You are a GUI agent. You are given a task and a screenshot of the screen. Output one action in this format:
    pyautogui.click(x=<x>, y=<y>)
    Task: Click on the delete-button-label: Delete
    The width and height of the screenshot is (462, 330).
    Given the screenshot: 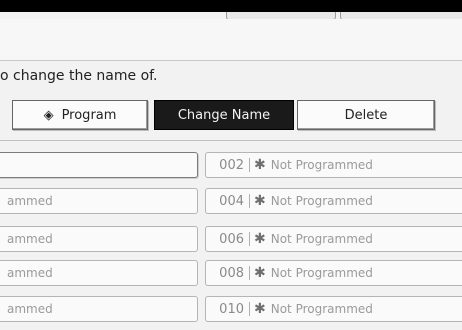 What is the action you would take?
    pyautogui.click(x=366, y=115)
    